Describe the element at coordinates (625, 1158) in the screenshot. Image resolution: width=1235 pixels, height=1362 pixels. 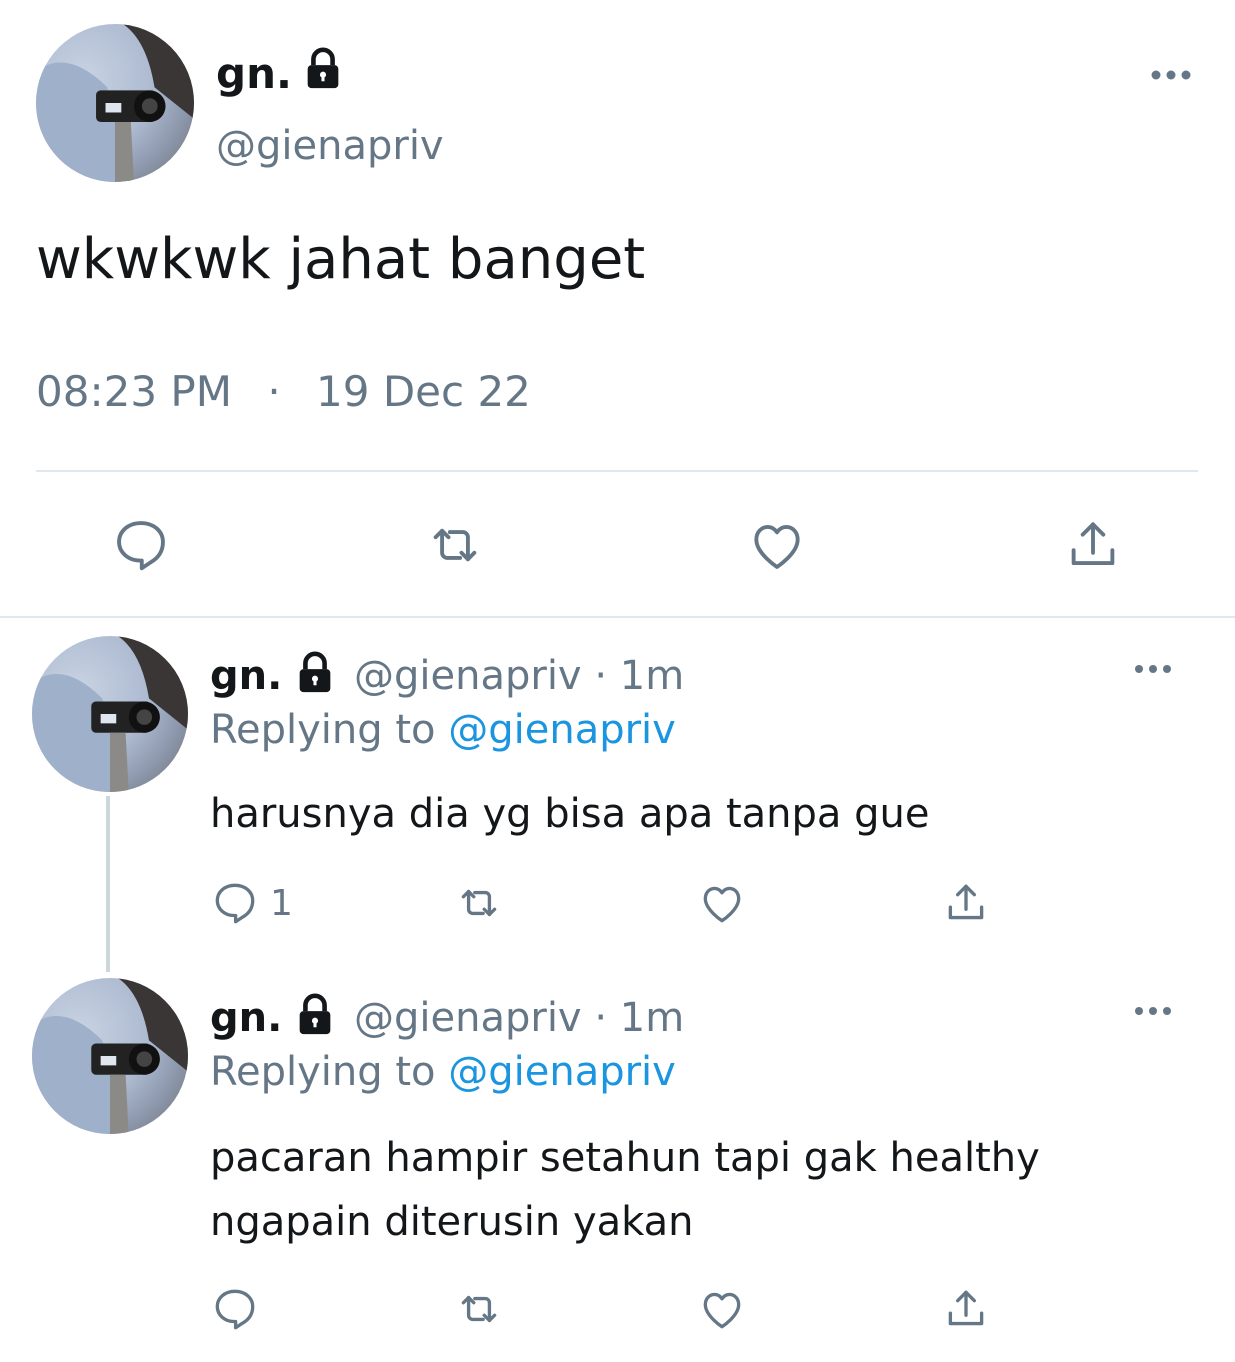
I see `reply-text-line: pacaran hampir setahun tapi gak healthy` at that location.